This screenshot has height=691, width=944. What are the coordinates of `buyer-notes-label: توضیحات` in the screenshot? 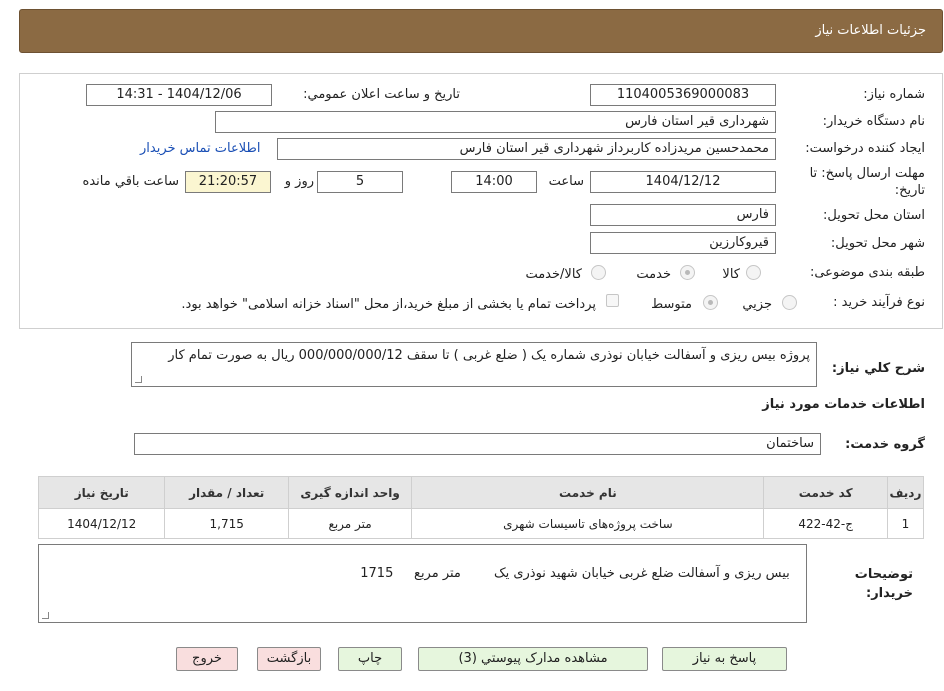 It's located at (883, 574).